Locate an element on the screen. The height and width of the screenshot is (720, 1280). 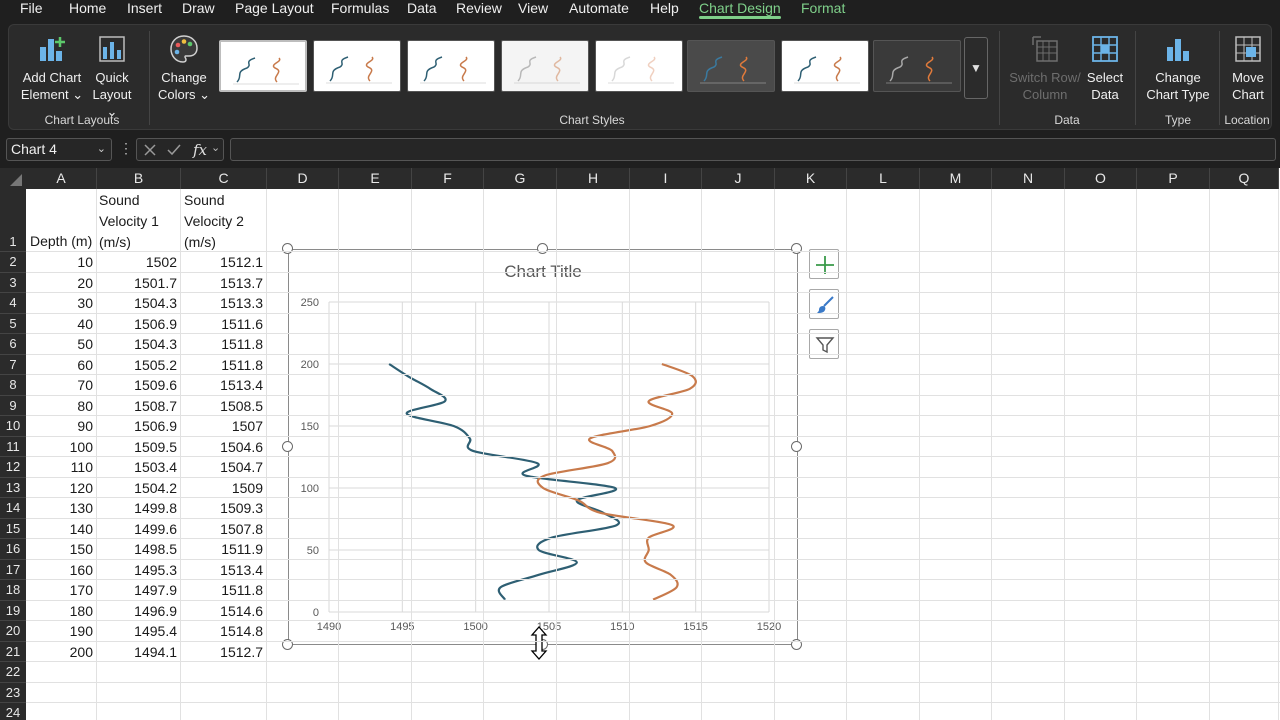
row-header-19: 19 is located at coordinates (13, 610).